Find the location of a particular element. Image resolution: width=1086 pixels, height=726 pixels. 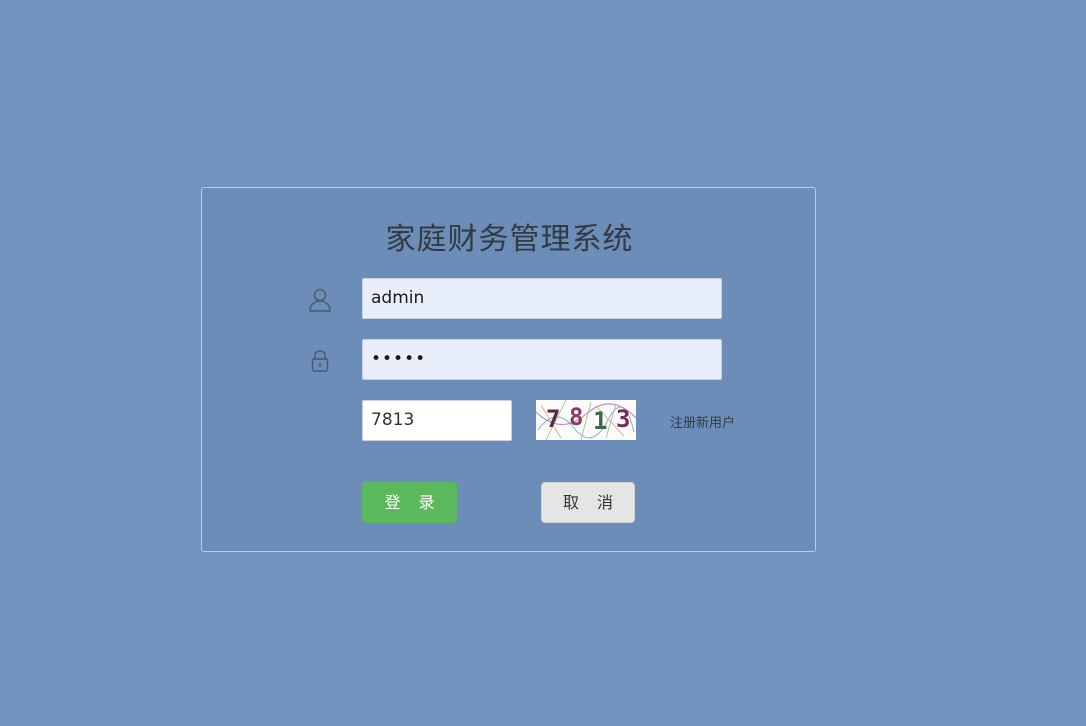

captcha-char: 3 is located at coordinates (623, 419).